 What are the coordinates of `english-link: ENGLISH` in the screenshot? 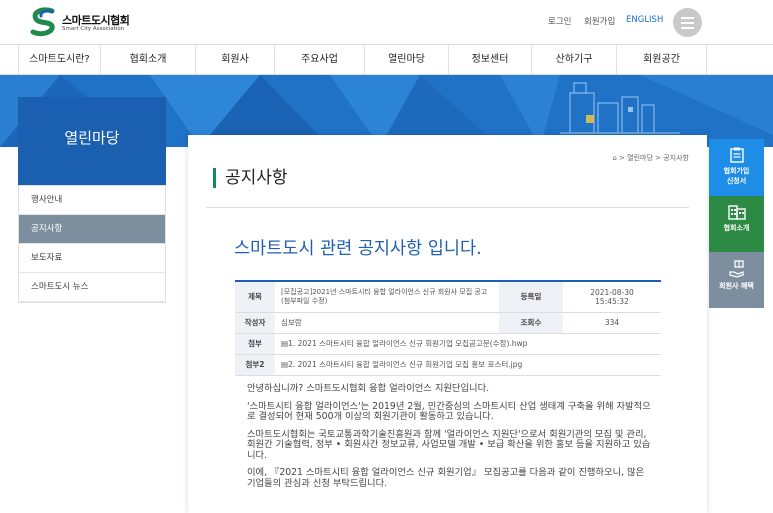 It's located at (644, 20).